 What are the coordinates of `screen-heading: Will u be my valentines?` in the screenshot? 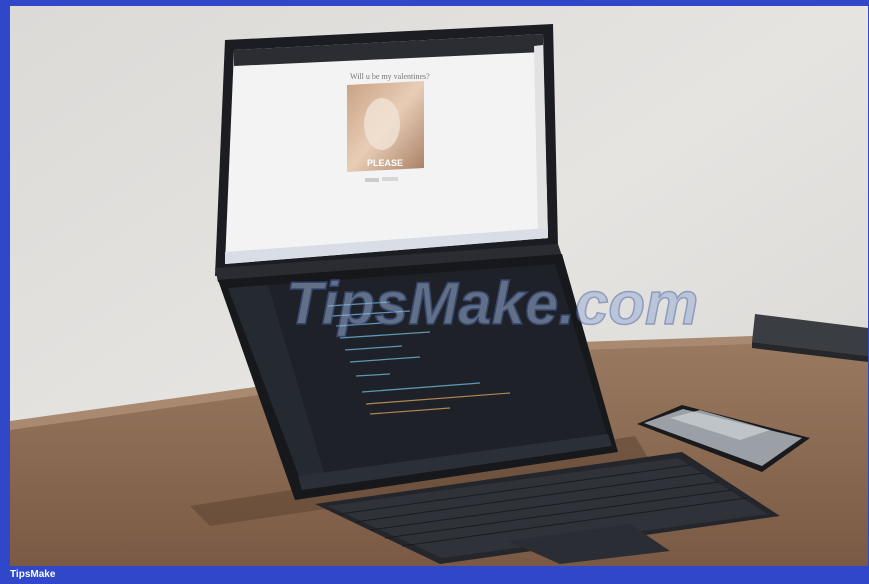 It's located at (390, 76).